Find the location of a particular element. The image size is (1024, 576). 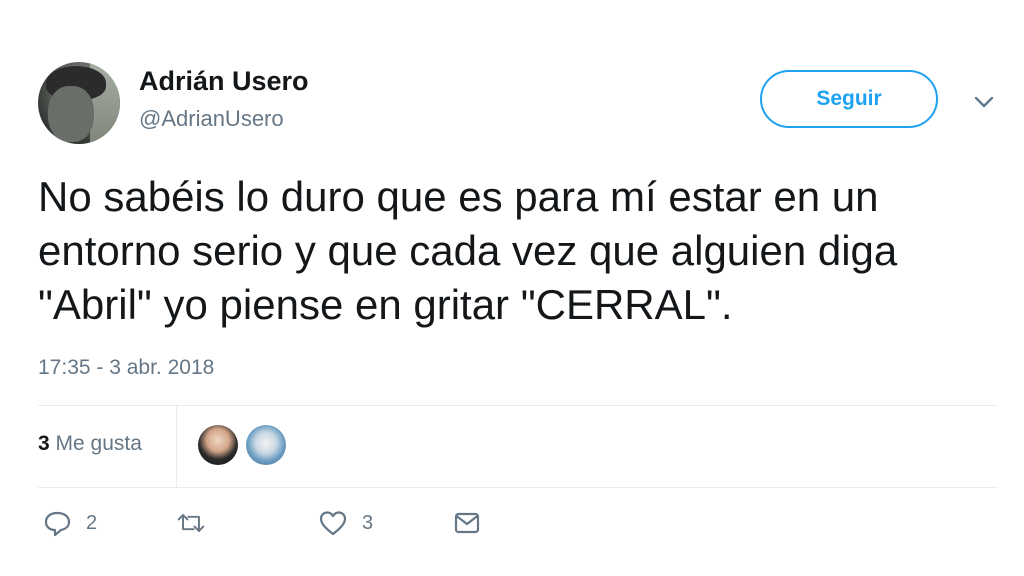

reply-count: 2 is located at coordinates (92, 522).